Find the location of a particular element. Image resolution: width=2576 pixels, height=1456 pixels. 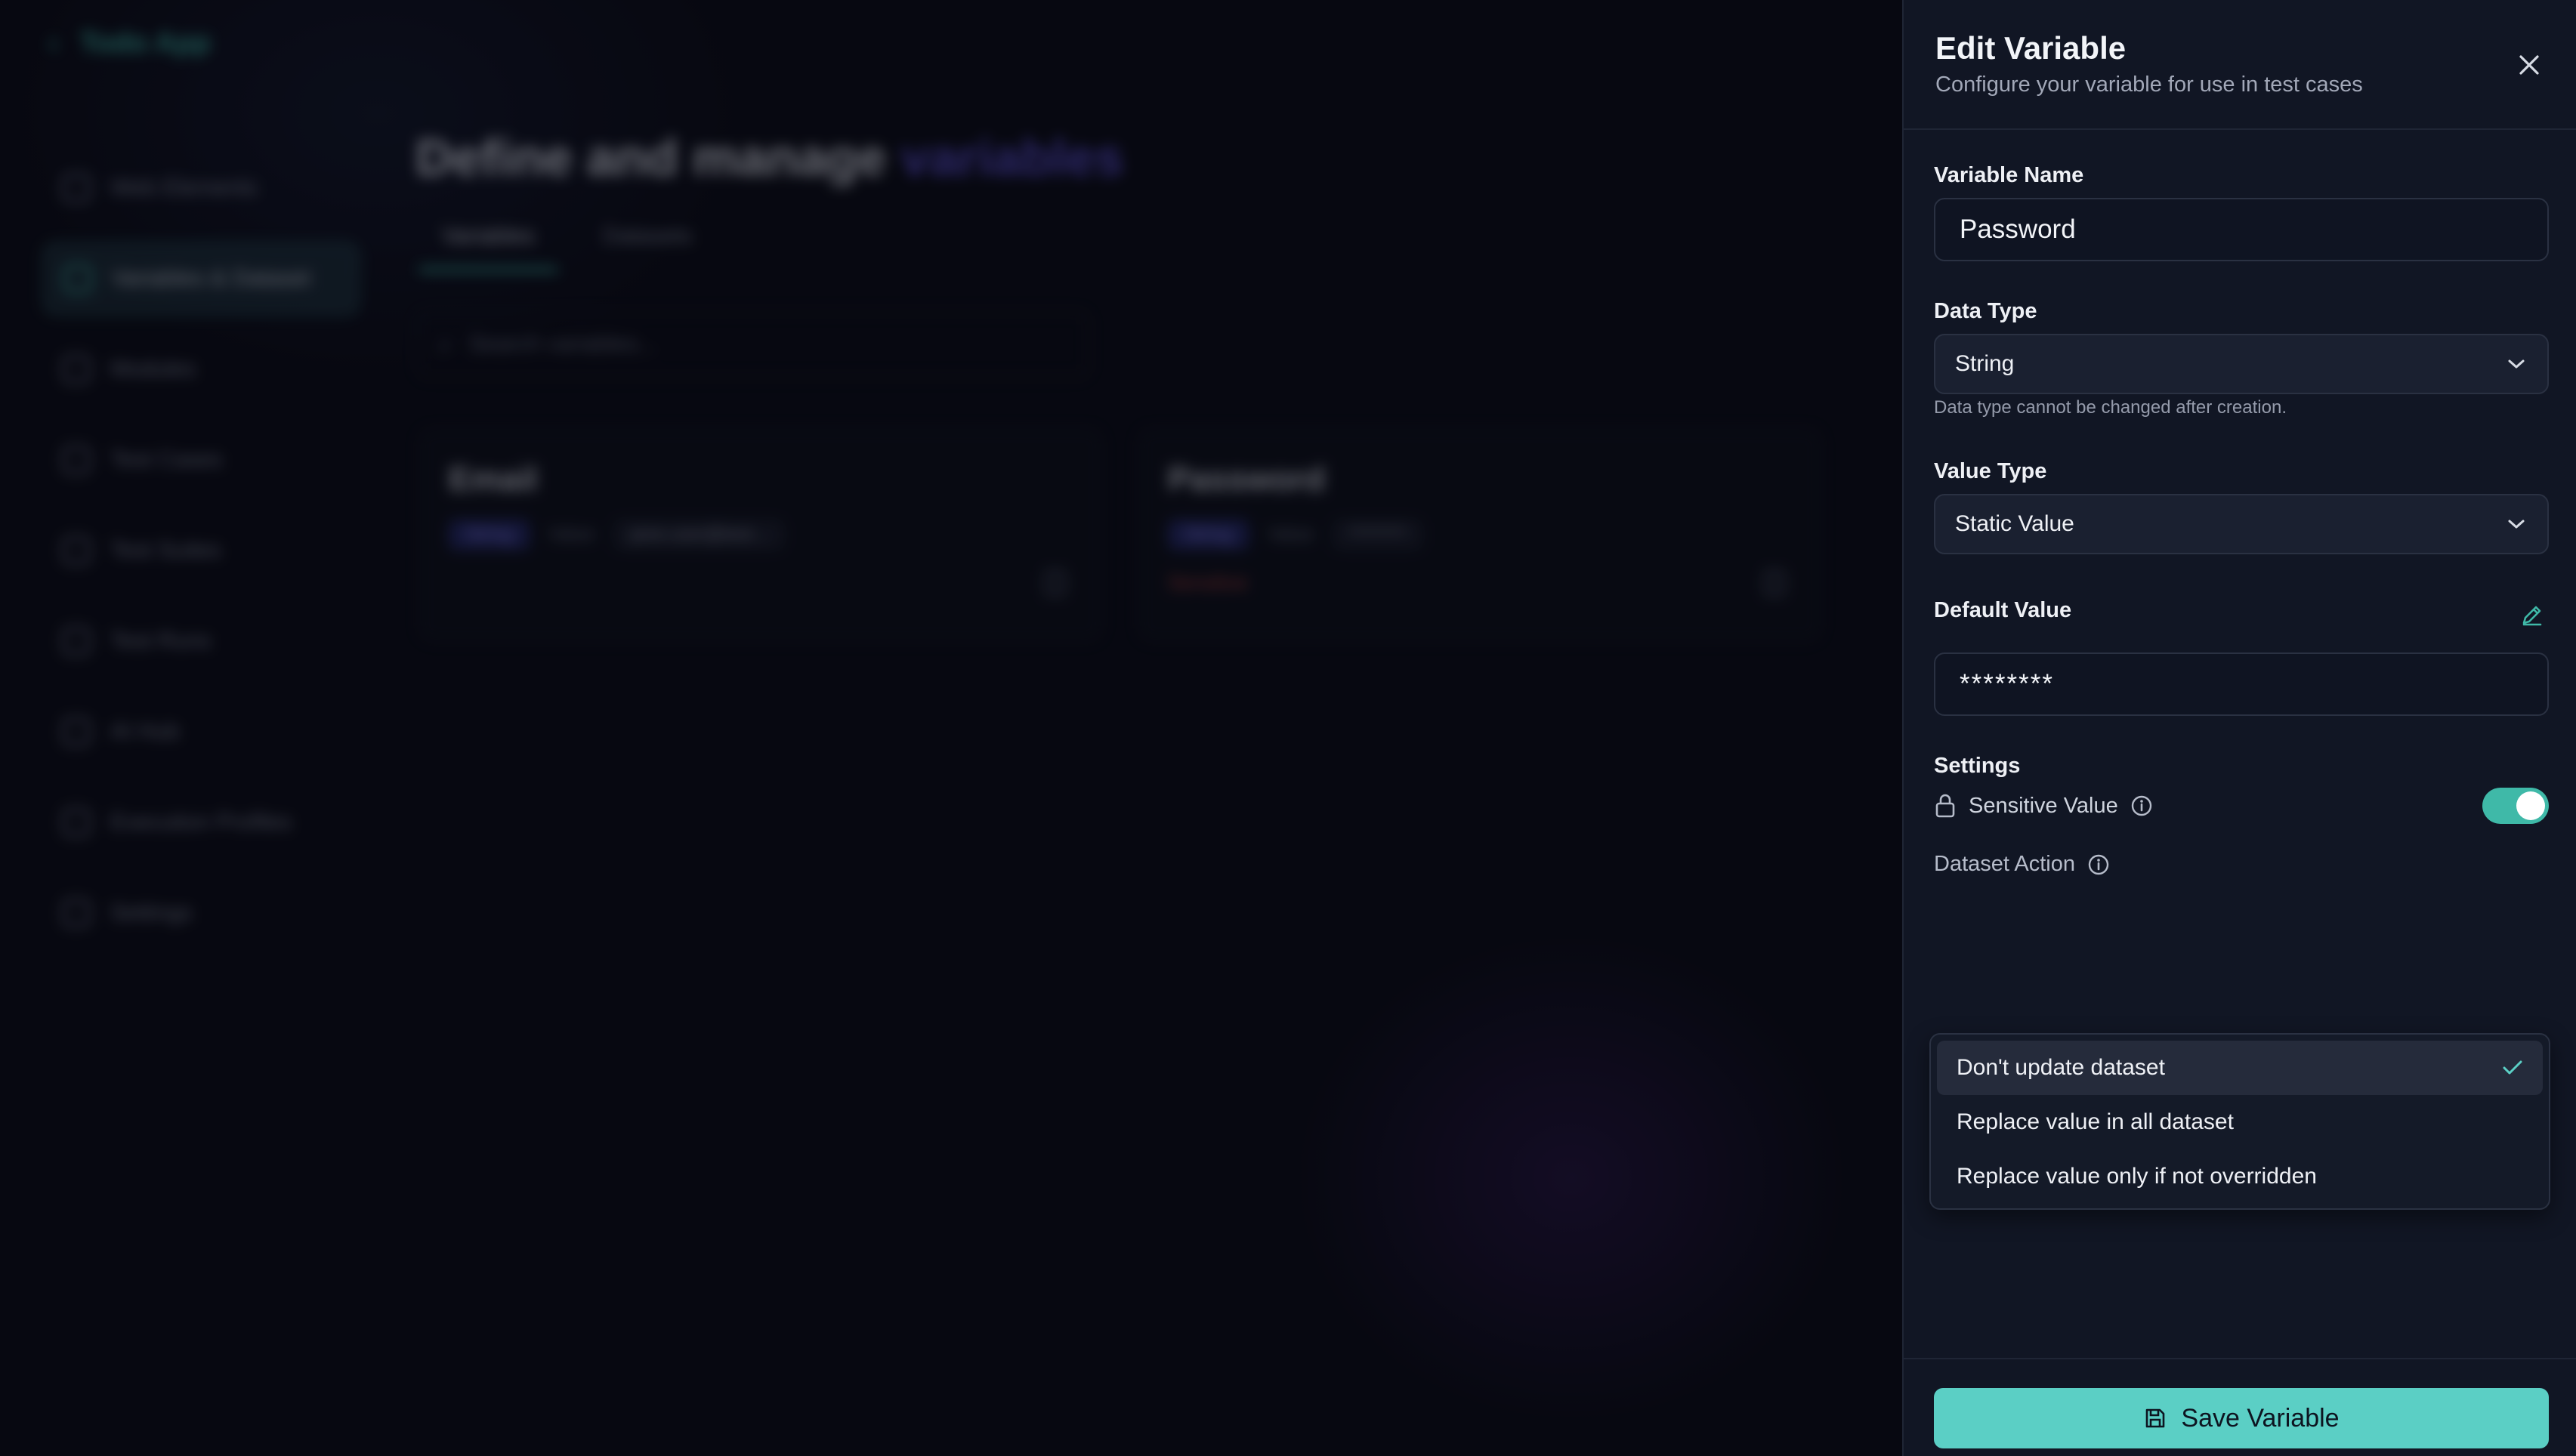

save-variable-button: Save Variable is located at coordinates (2241, 1418).